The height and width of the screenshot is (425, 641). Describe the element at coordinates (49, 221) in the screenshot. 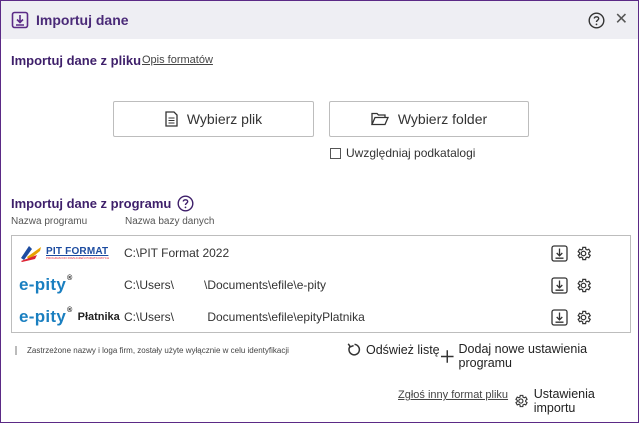

I see `column-header-program: Nazwa programu` at that location.